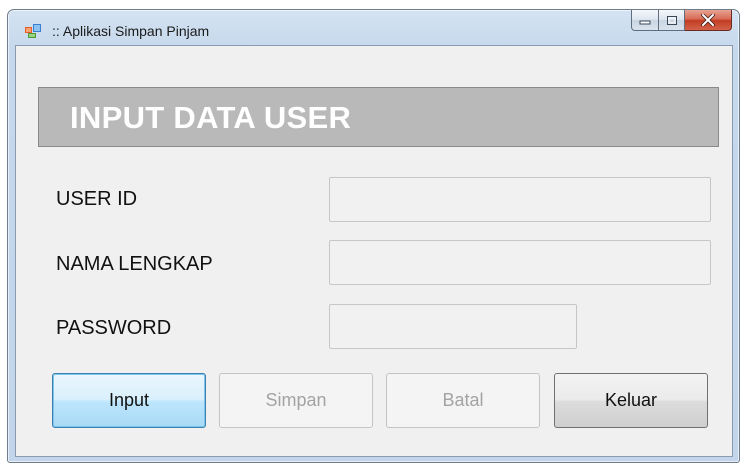 This screenshot has height=470, width=755. I want to click on title-bar: :: Aplikasi Simpan Pinjam, so click(373, 28).